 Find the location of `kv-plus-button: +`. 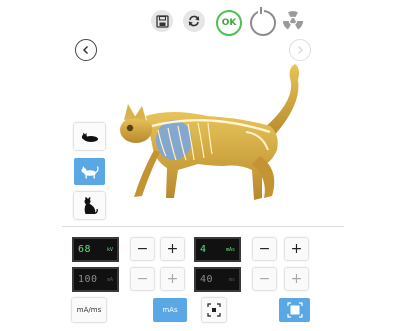

kv-plus-button: + is located at coordinates (172, 249).